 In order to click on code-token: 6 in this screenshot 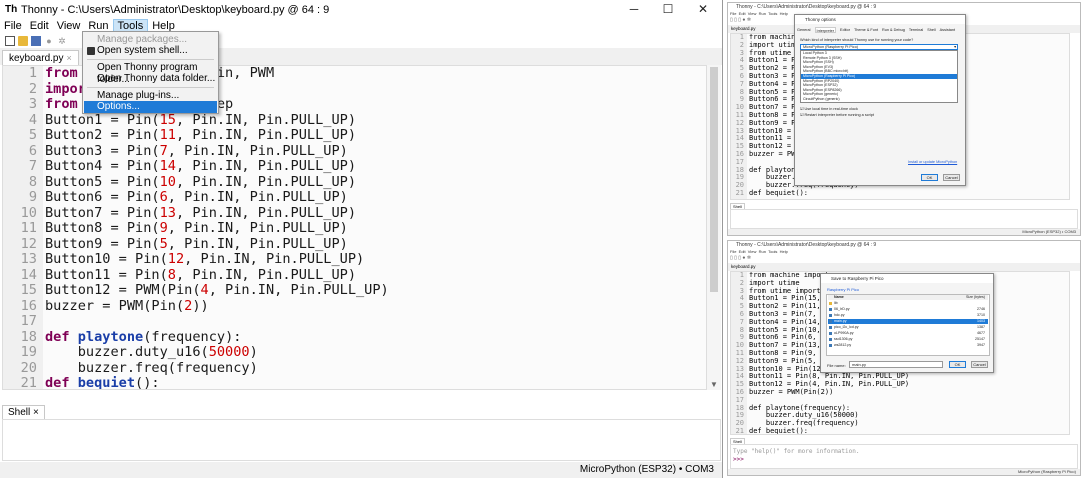, I will do `click(163, 197)`.